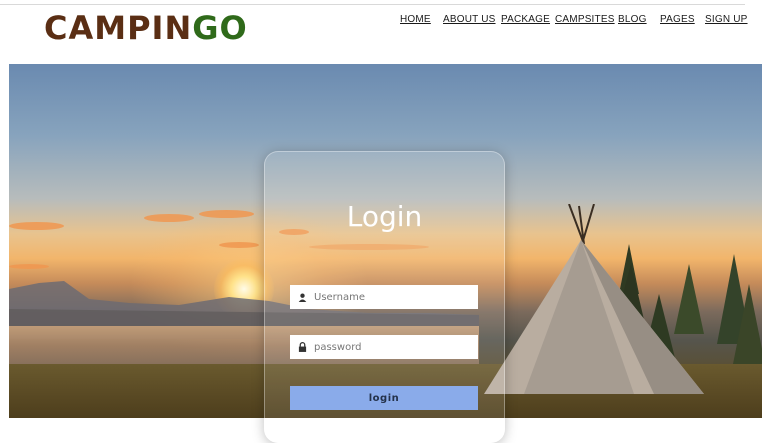 Image resolution: width=762 pixels, height=443 pixels. What do you see at coordinates (632, 19) in the screenshot?
I see `nav-blog: BLOG` at bounding box center [632, 19].